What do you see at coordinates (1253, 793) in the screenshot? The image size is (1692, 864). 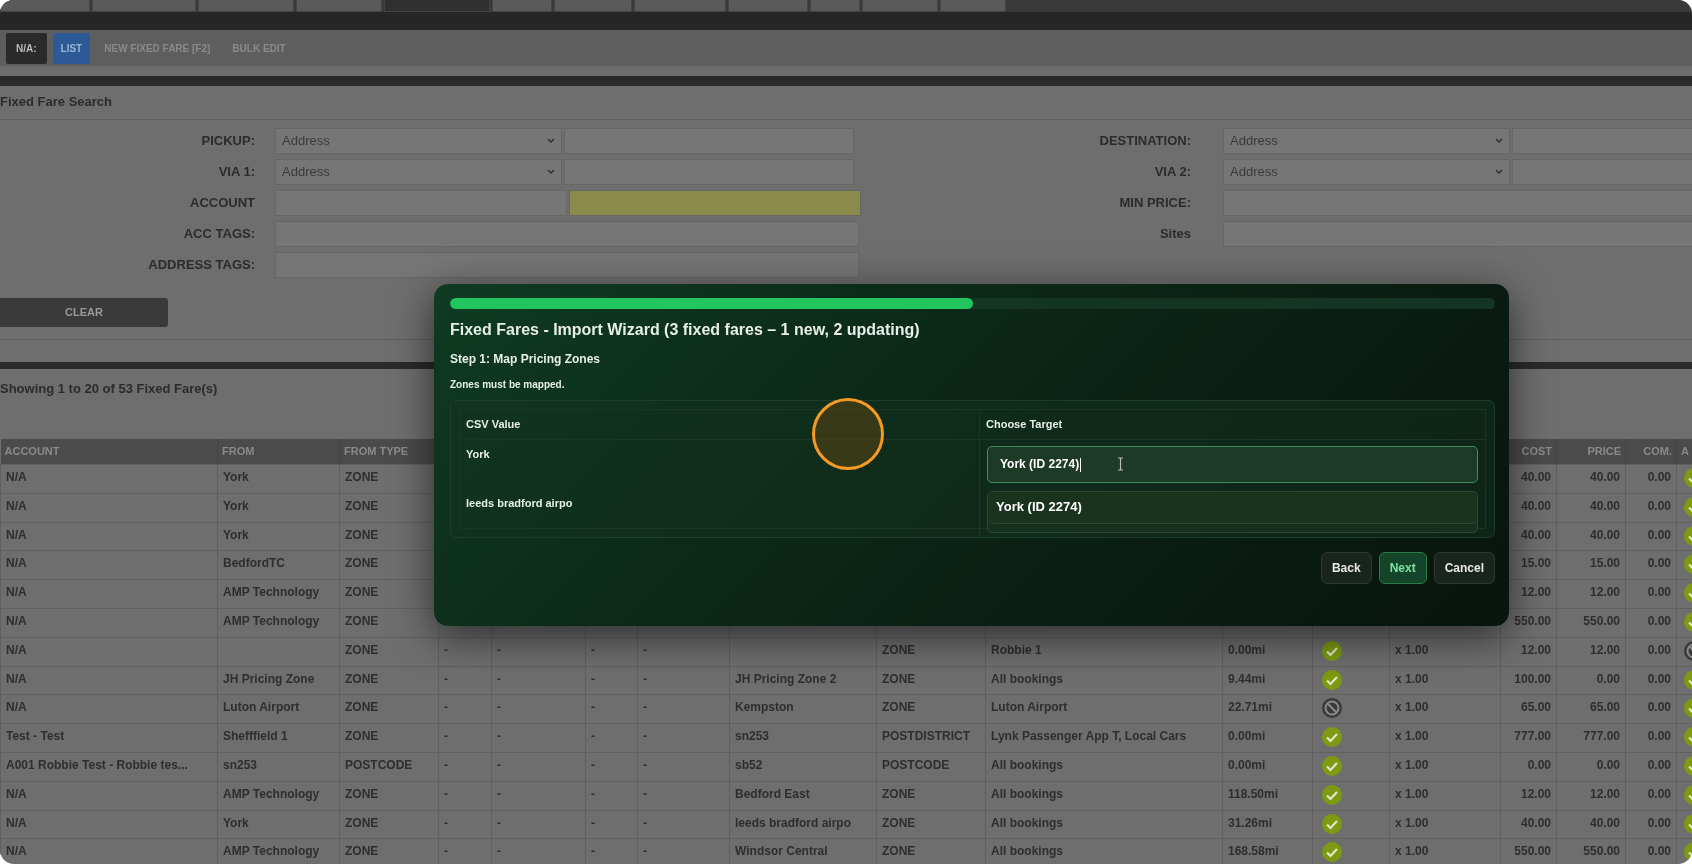 I see `table-cell: 118.50mi` at bounding box center [1253, 793].